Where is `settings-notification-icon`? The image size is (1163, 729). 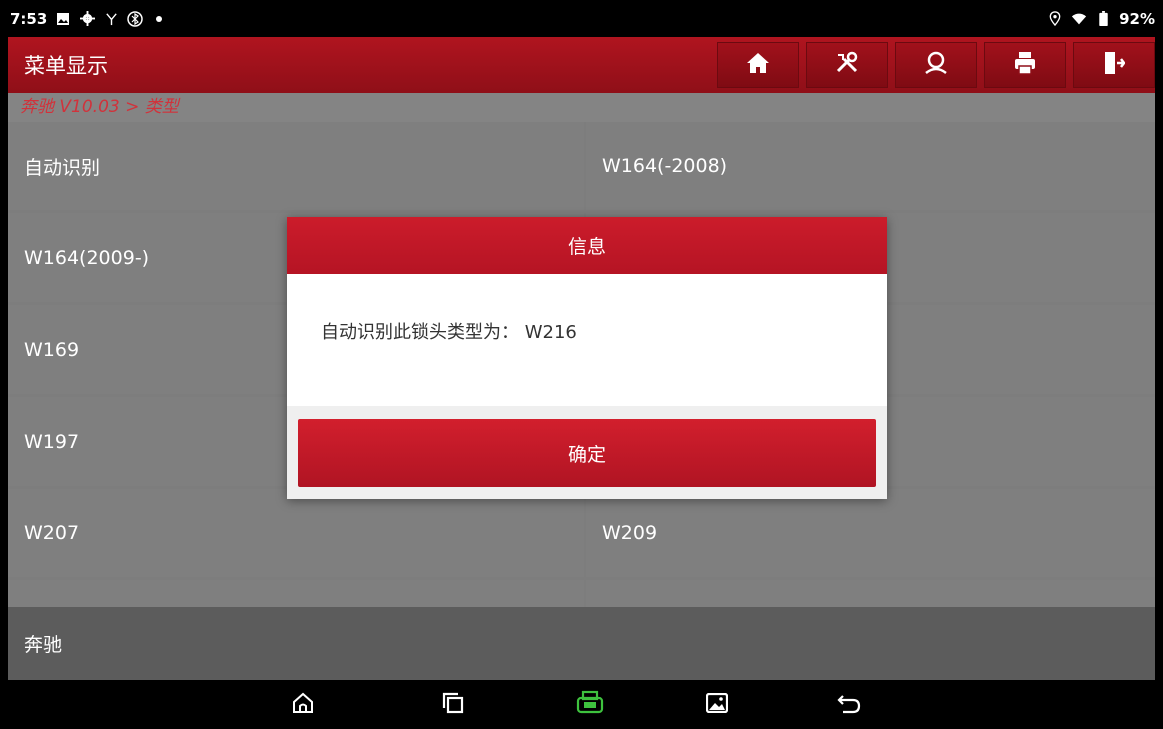
settings-notification-icon is located at coordinates (87, 19).